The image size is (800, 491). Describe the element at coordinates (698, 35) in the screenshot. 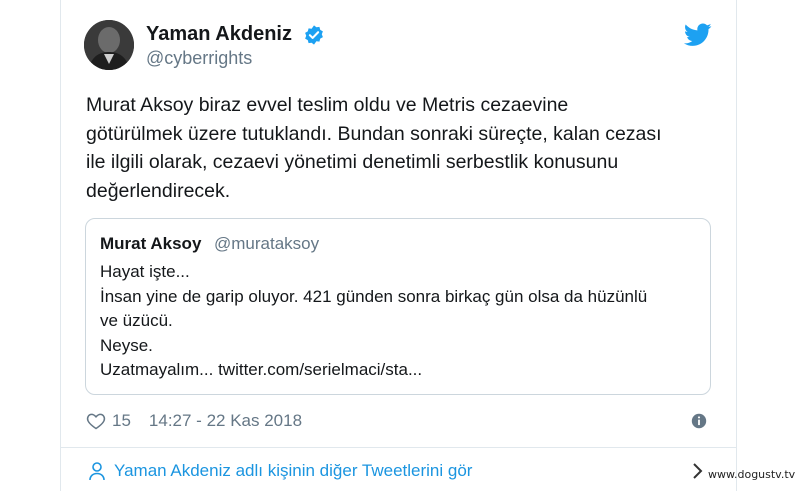

I see `twitter-bird-icon` at that location.